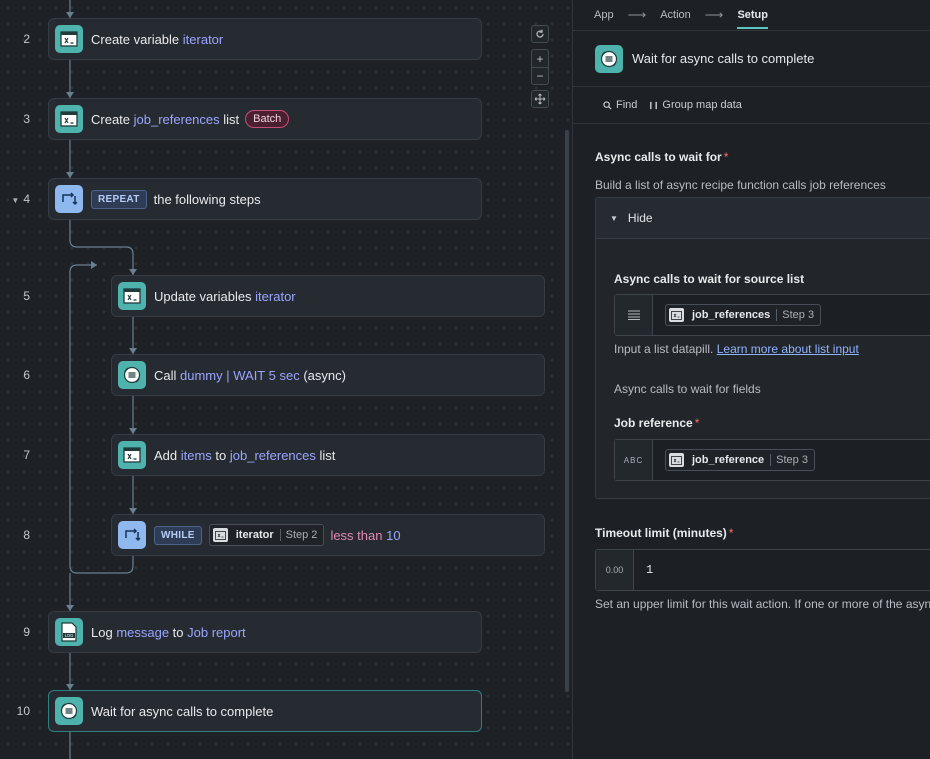 The height and width of the screenshot is (759, 930). I want to click on recipe-step: Update variables iterator, so click(328, 296).